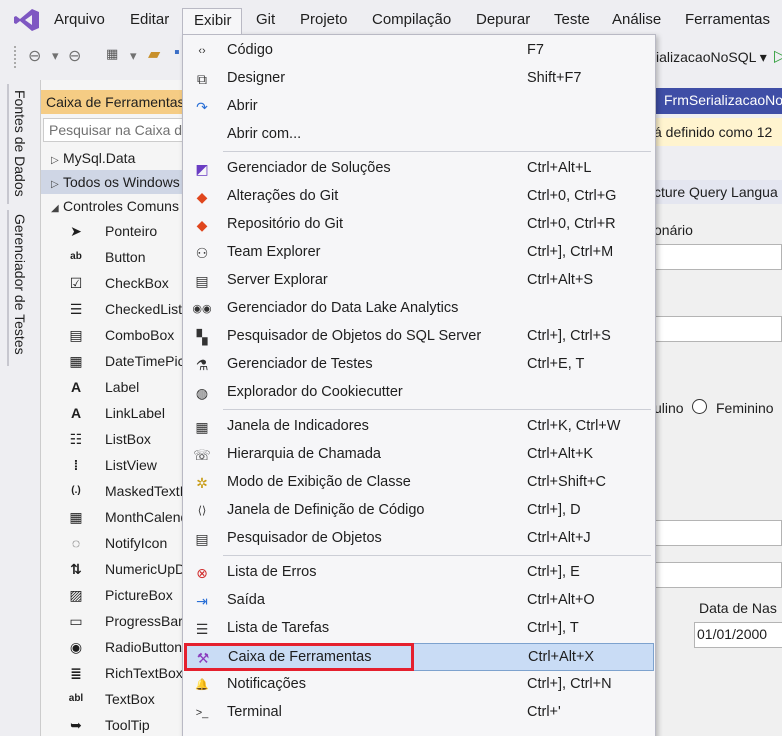  What do you see at coordinates (177, 53) in the screenshot?
I see `save-icon: ▪` at bounding box center [177, 53].